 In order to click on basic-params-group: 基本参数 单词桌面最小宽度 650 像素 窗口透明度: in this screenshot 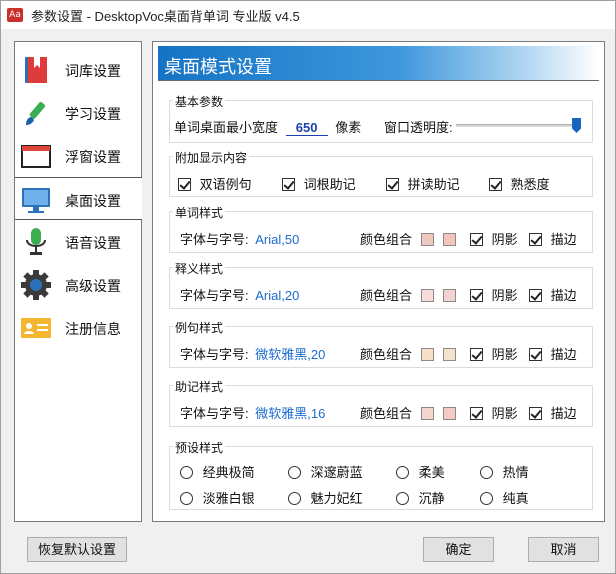, I will do `click(381, 118)`.